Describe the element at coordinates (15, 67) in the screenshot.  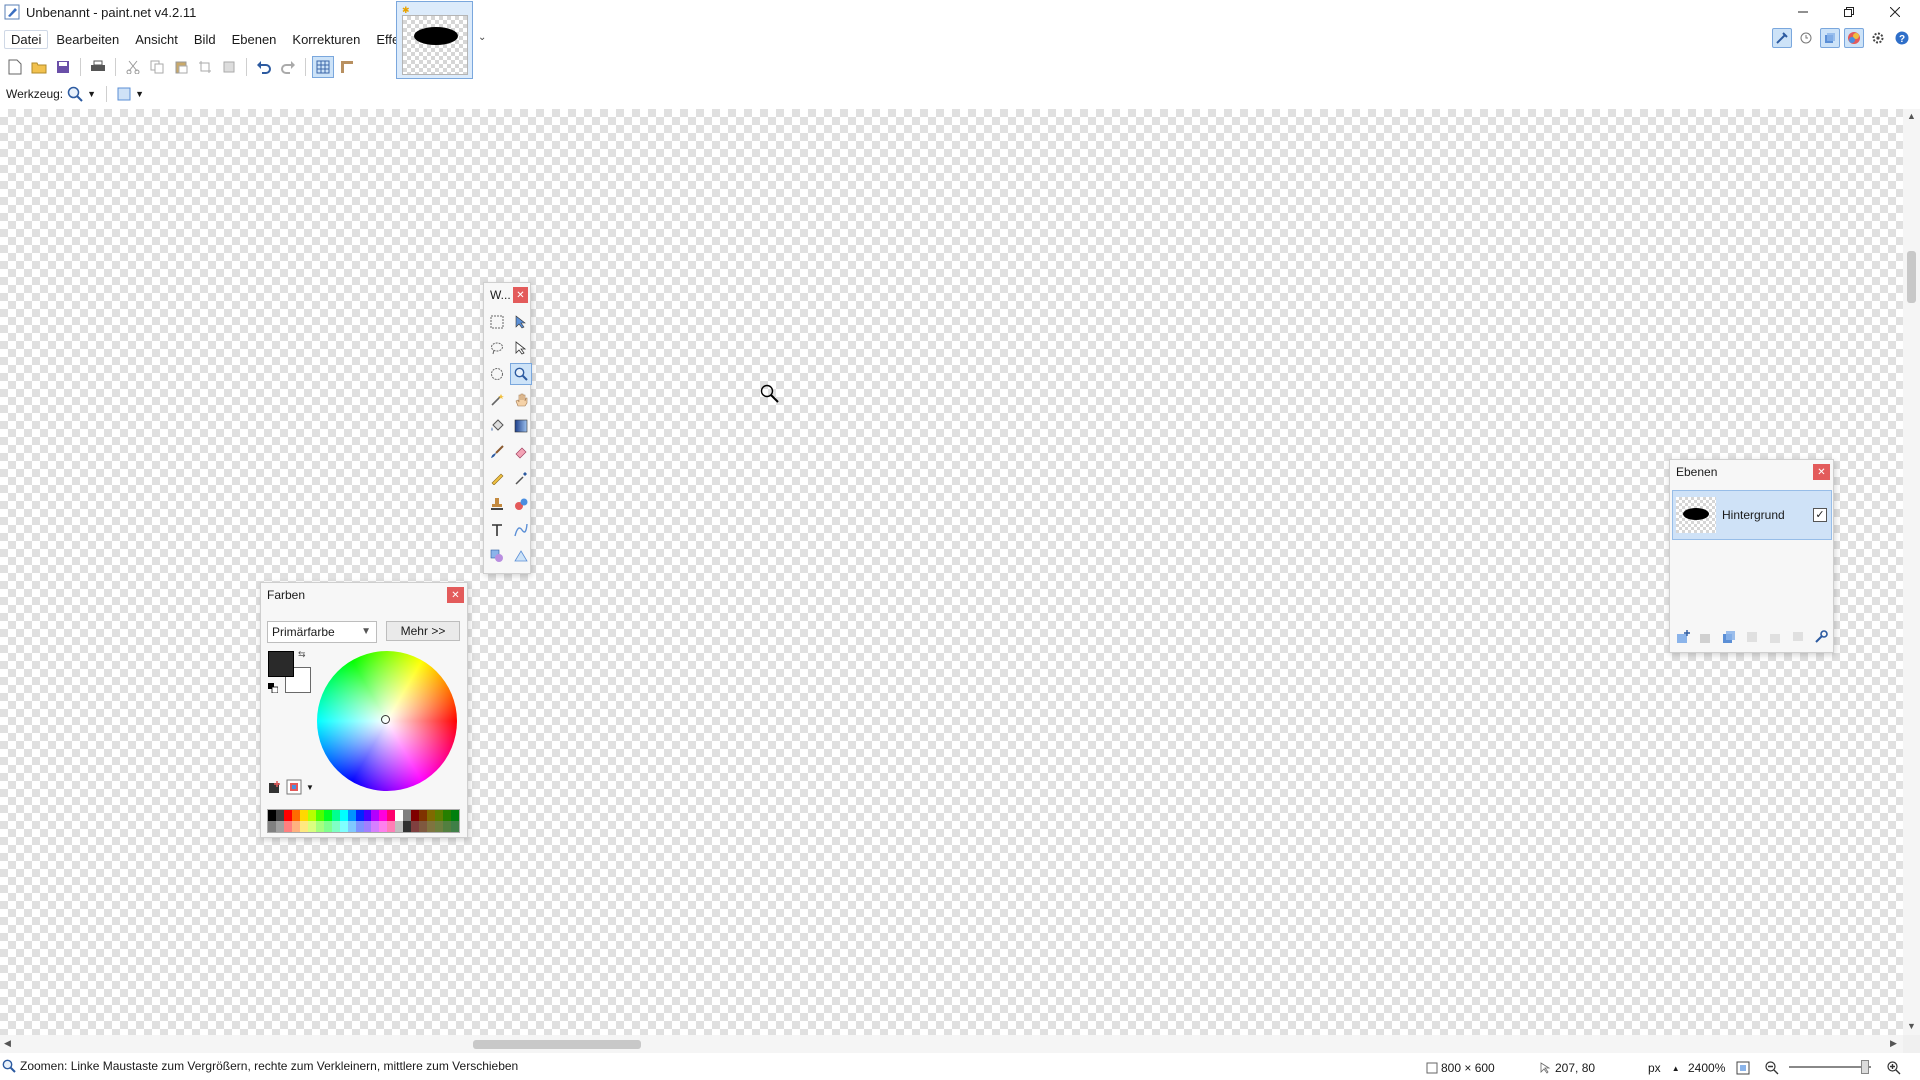
I see `new-button` at that location.